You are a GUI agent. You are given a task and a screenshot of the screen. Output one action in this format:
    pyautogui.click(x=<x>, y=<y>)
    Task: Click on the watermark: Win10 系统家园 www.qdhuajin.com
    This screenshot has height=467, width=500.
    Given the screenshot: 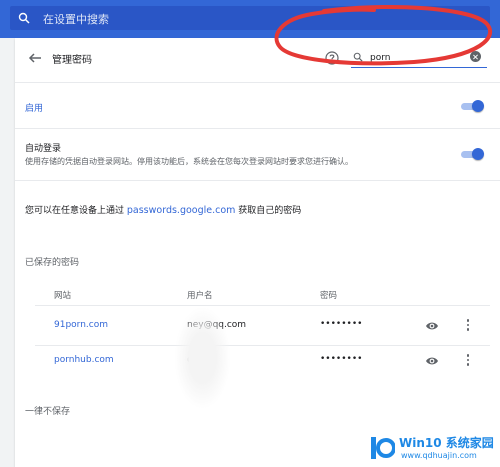 What is the action you would take?
    pyautogui.click(x=433, y=450)
    